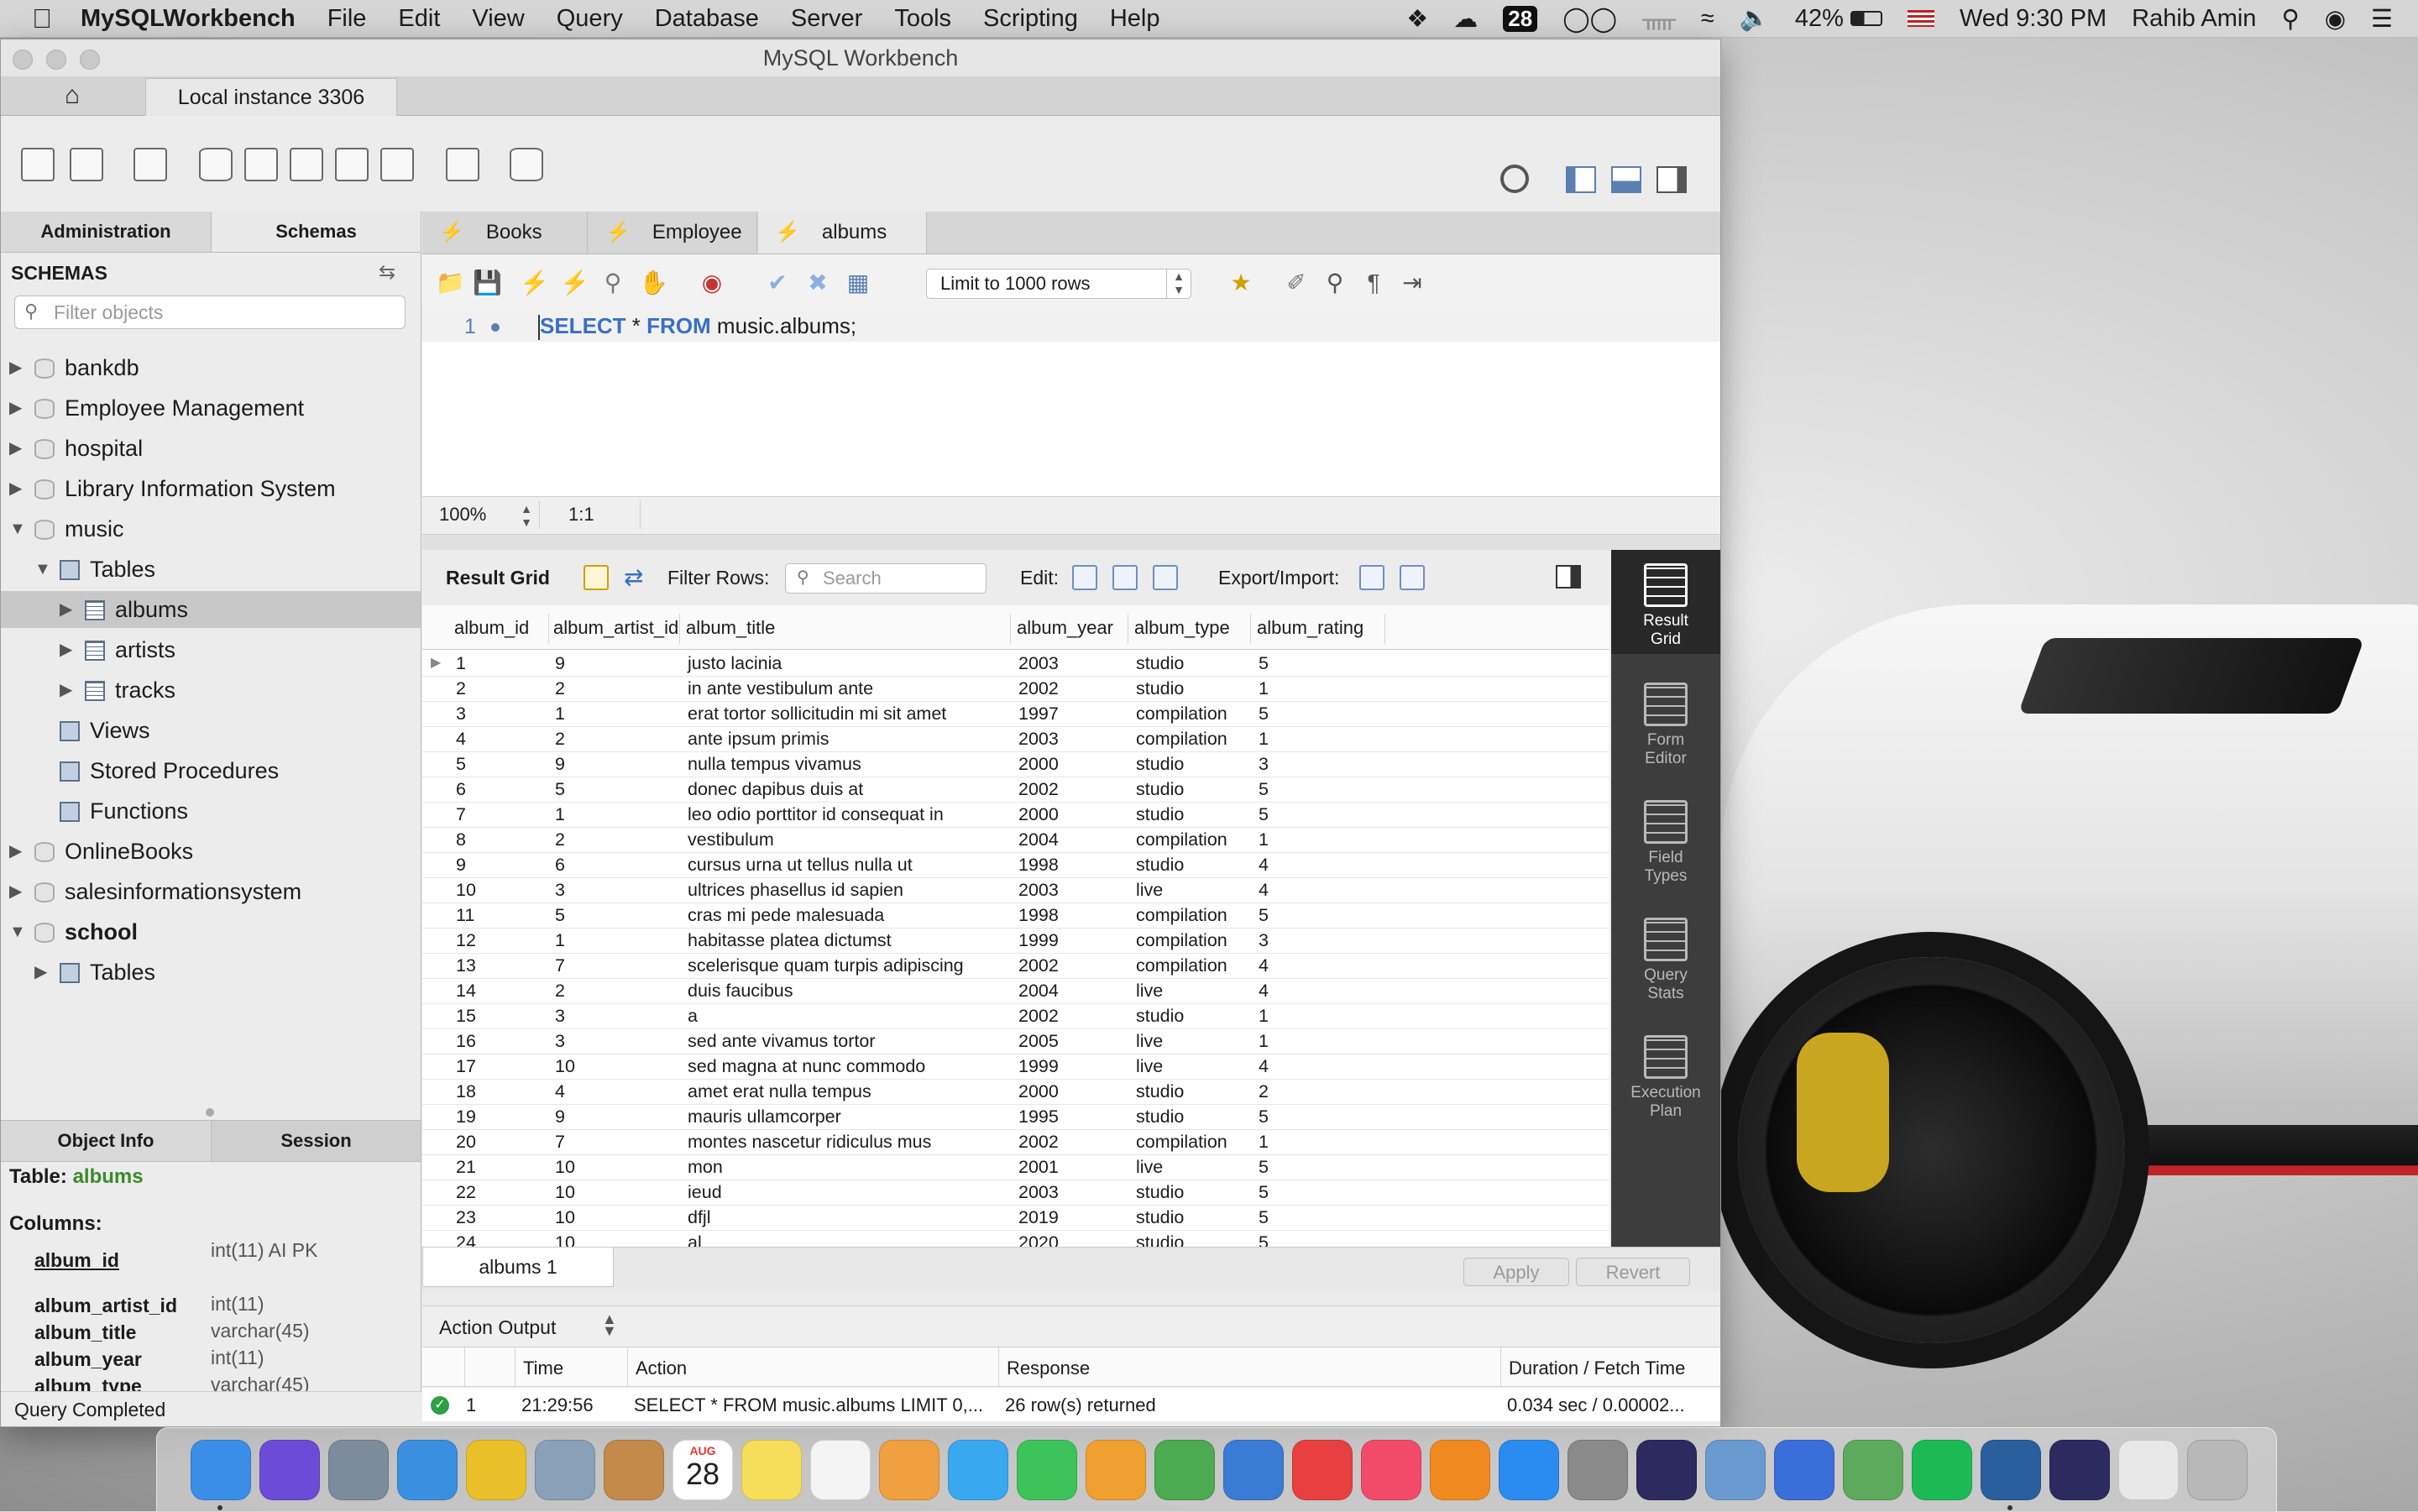  Describe the element at coordinates (497, 1327) in the screenshot. I see `action-output-select: Action Output` at that location.